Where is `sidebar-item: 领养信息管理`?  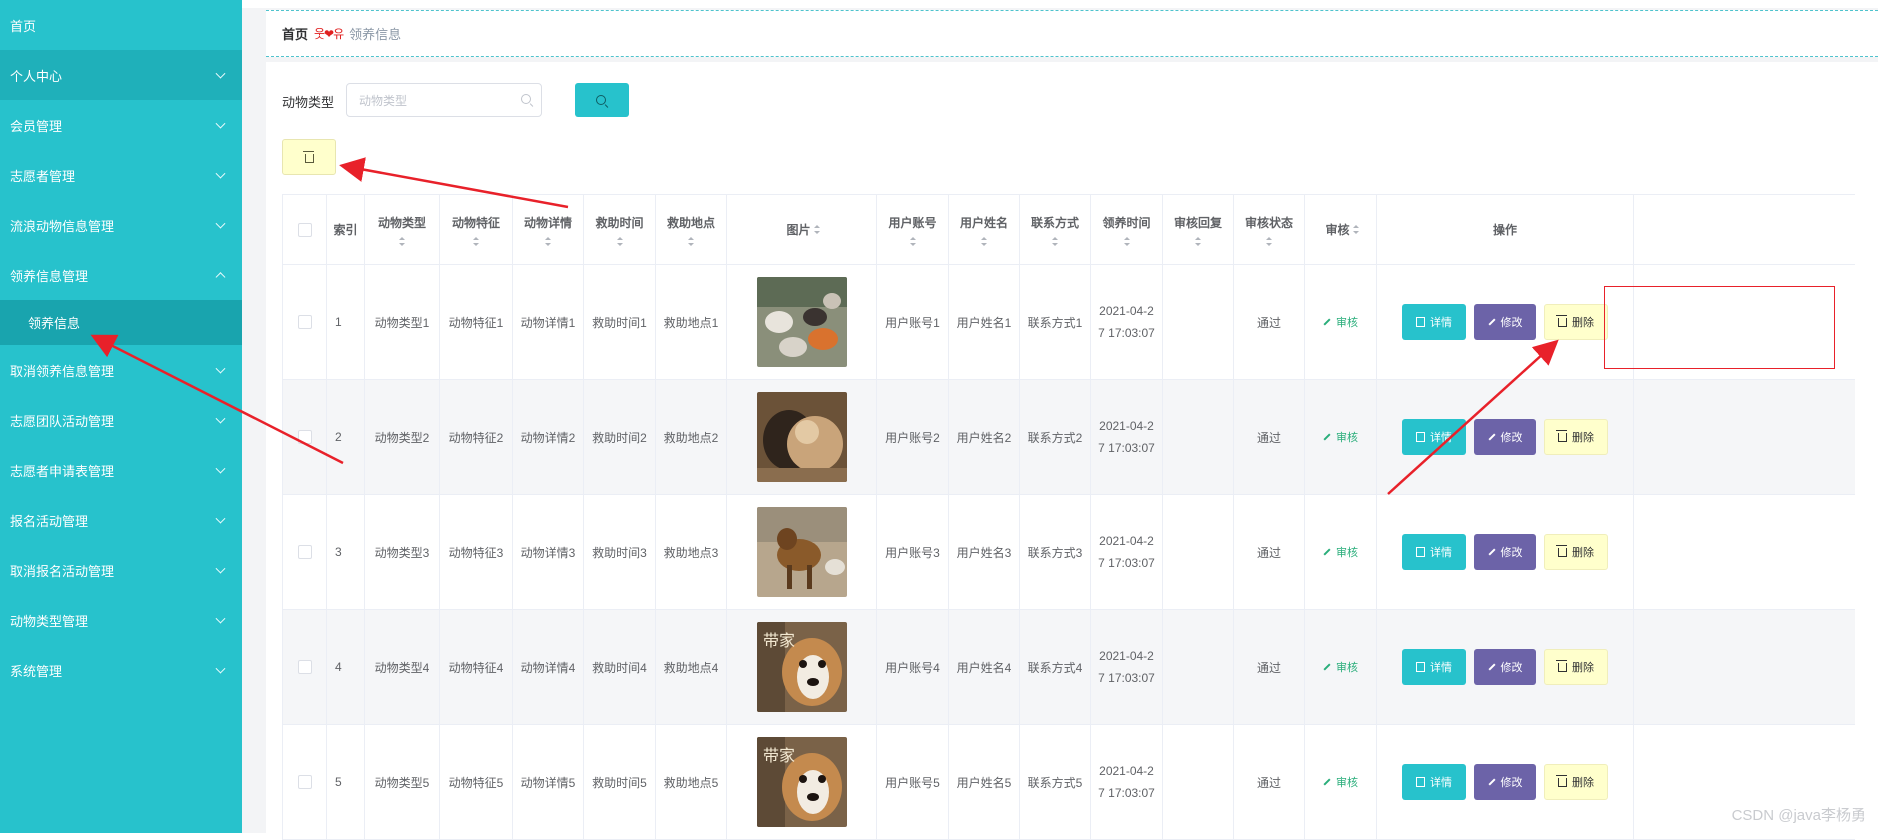
sidebar-item: 领养信息管理 is located at coordinates (121, 275).